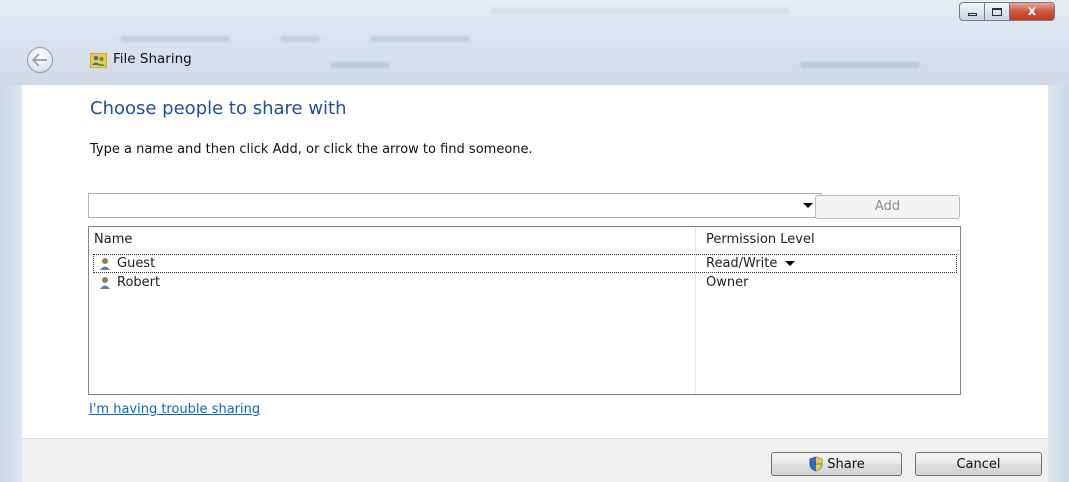  Describe the element at coordinates (136, 263) in the screenshot. I see `user-name: Guest` at that location.